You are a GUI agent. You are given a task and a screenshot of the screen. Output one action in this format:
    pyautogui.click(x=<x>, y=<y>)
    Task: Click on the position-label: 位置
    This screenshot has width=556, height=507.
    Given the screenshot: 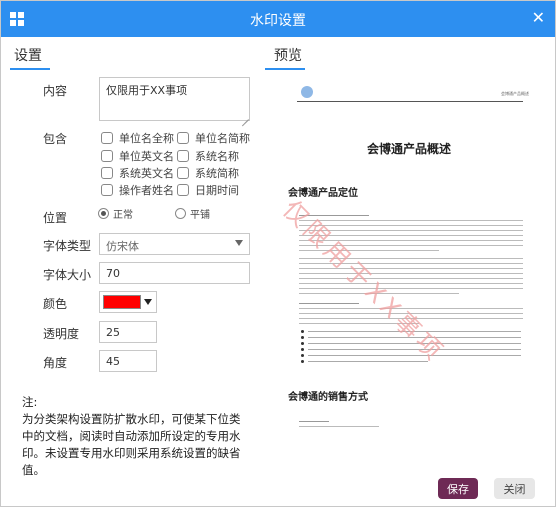 What is the action you would take?
    pyautogui.click(x=55, y=218)
    